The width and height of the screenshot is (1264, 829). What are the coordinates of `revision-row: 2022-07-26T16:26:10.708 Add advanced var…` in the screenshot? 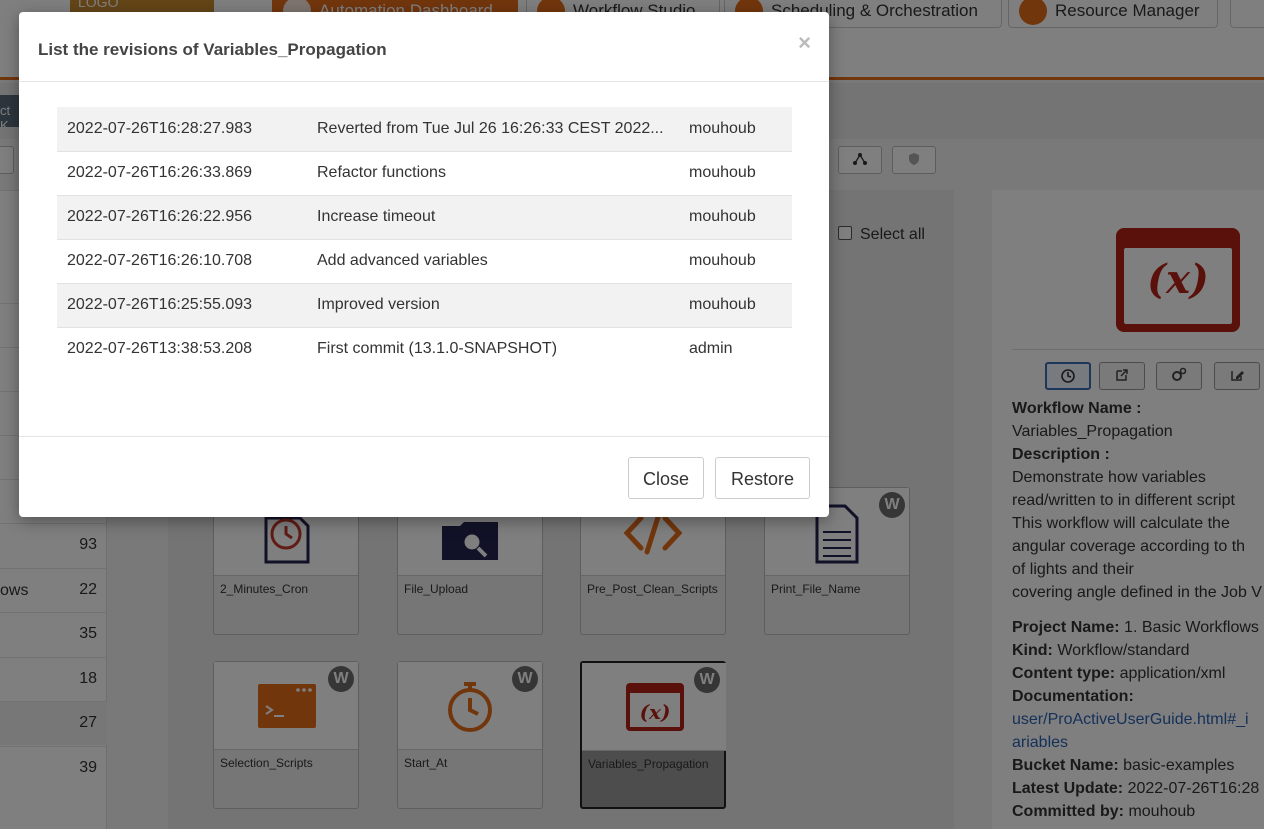 It's located at (424, 261).